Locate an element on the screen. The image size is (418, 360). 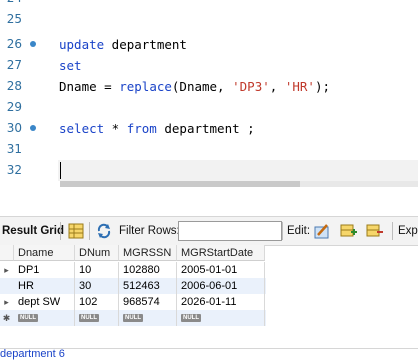
line-number: 25 is located at coordinates (14, 19).